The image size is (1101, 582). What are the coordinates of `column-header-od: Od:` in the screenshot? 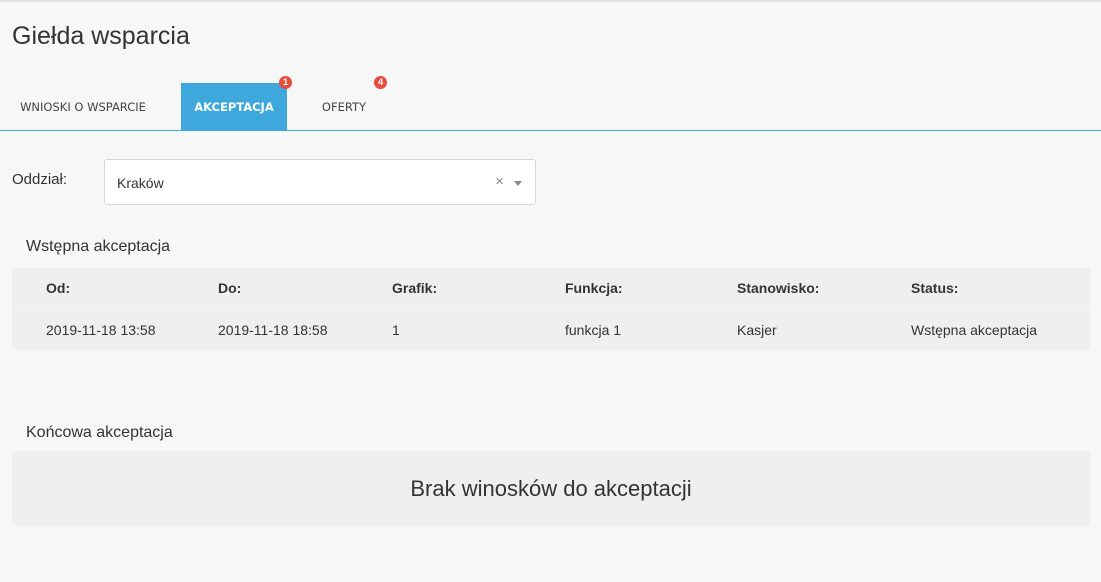 It's located at (58, 288).